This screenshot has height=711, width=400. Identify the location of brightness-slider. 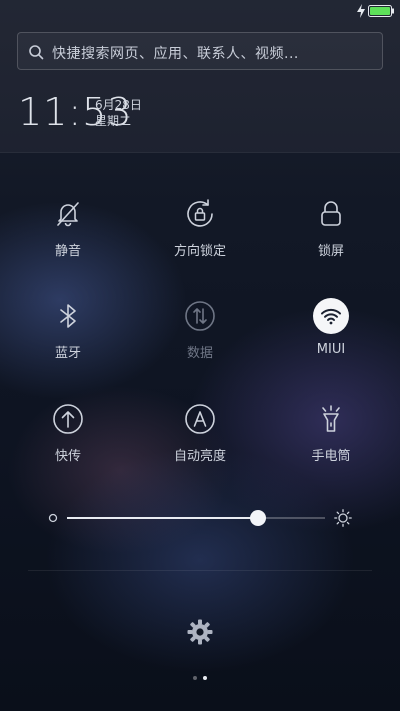
(196, 518).